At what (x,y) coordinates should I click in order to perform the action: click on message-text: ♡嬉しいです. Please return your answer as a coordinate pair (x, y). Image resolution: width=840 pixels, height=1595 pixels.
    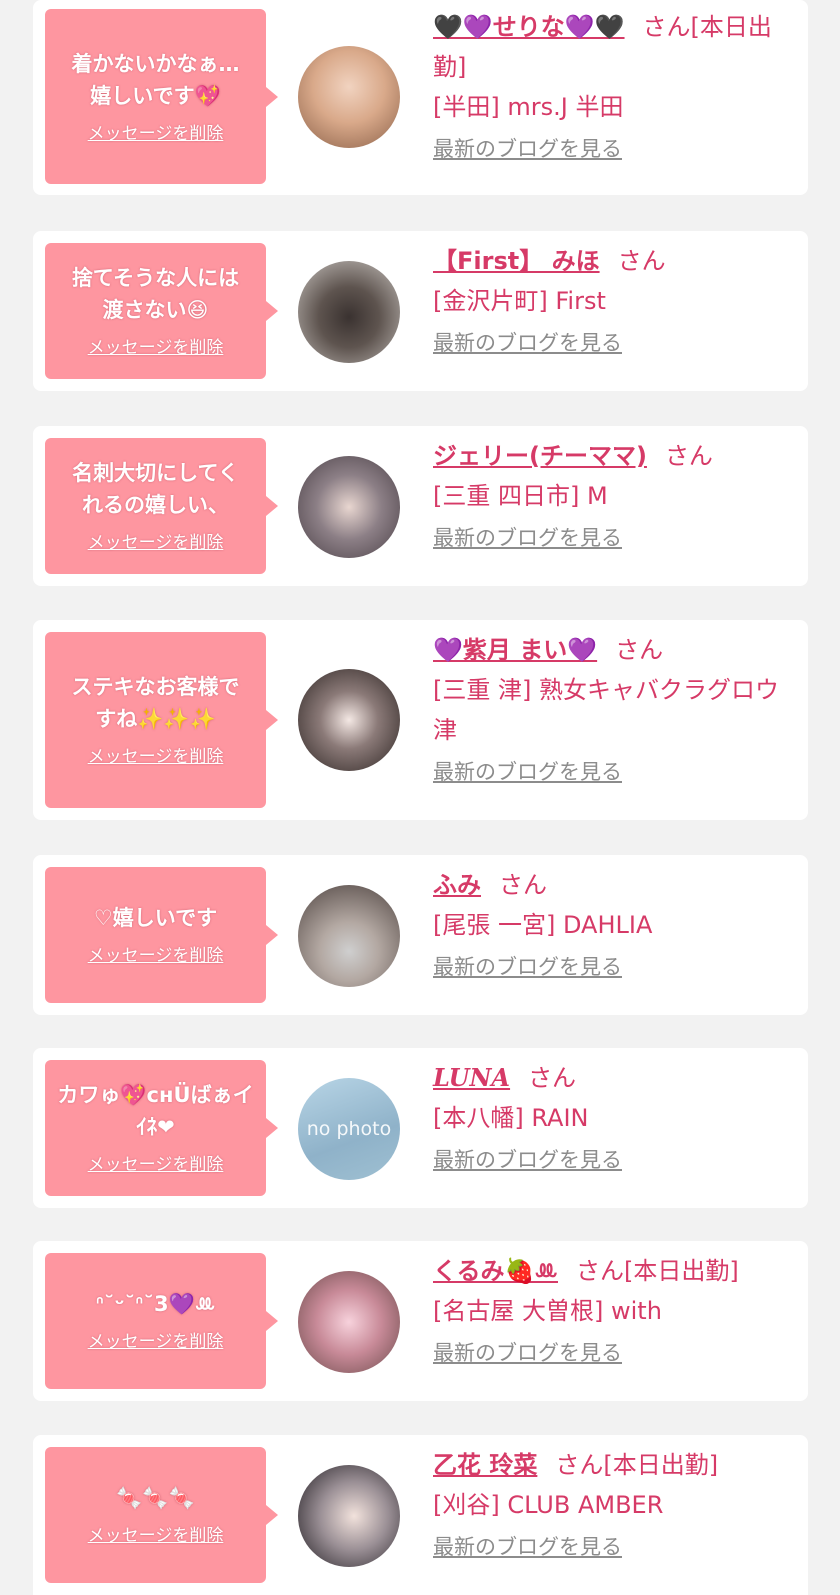
    Looking at the image, I should click on (155, 918).